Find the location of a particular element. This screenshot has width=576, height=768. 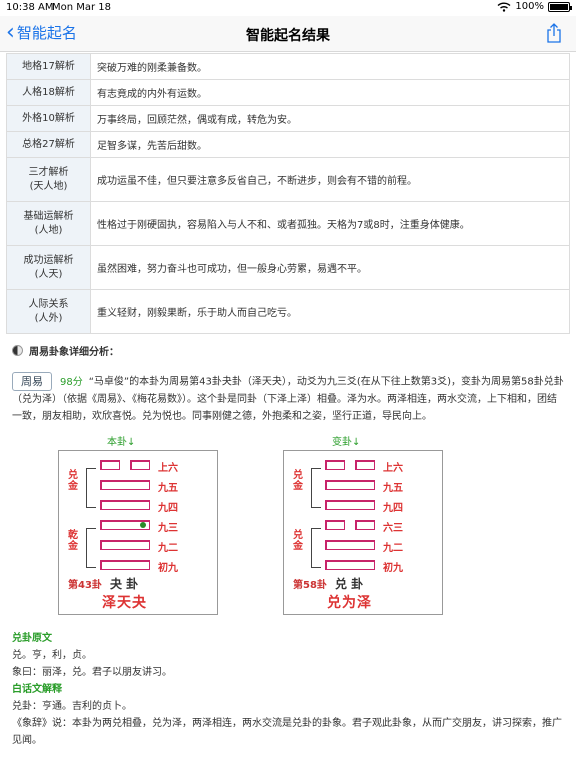

analysis-key: 三才解析 (天人地) is located at coordinates (48, 179).